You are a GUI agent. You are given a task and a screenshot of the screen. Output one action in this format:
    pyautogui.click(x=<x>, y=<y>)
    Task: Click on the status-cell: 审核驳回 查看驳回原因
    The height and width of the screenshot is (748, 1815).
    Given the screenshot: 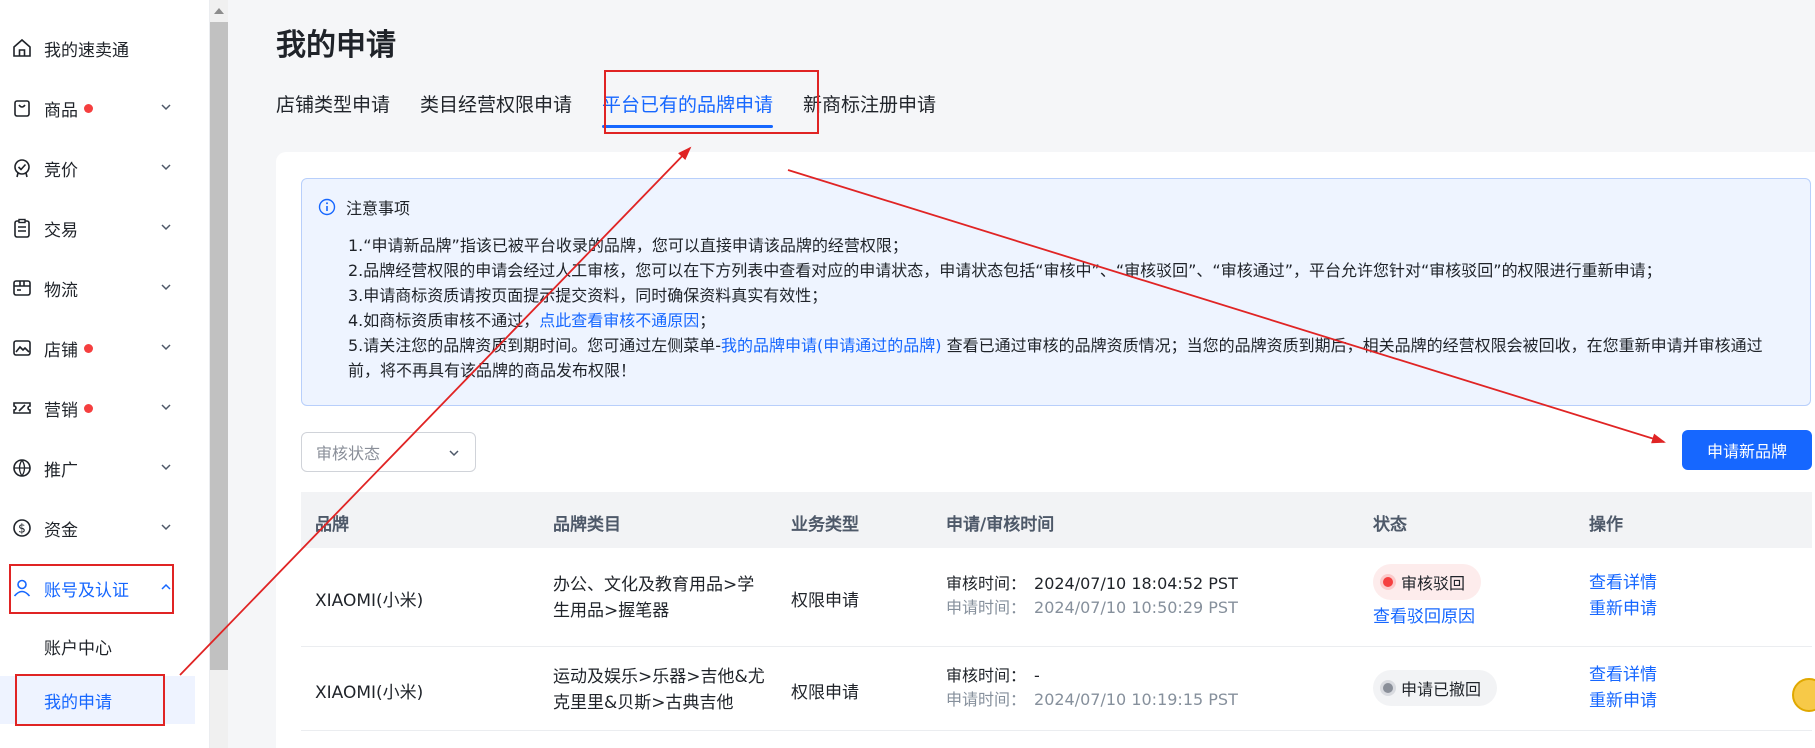 What is the action you would take?
    pyautogui.click(x=1427, y=597)
    